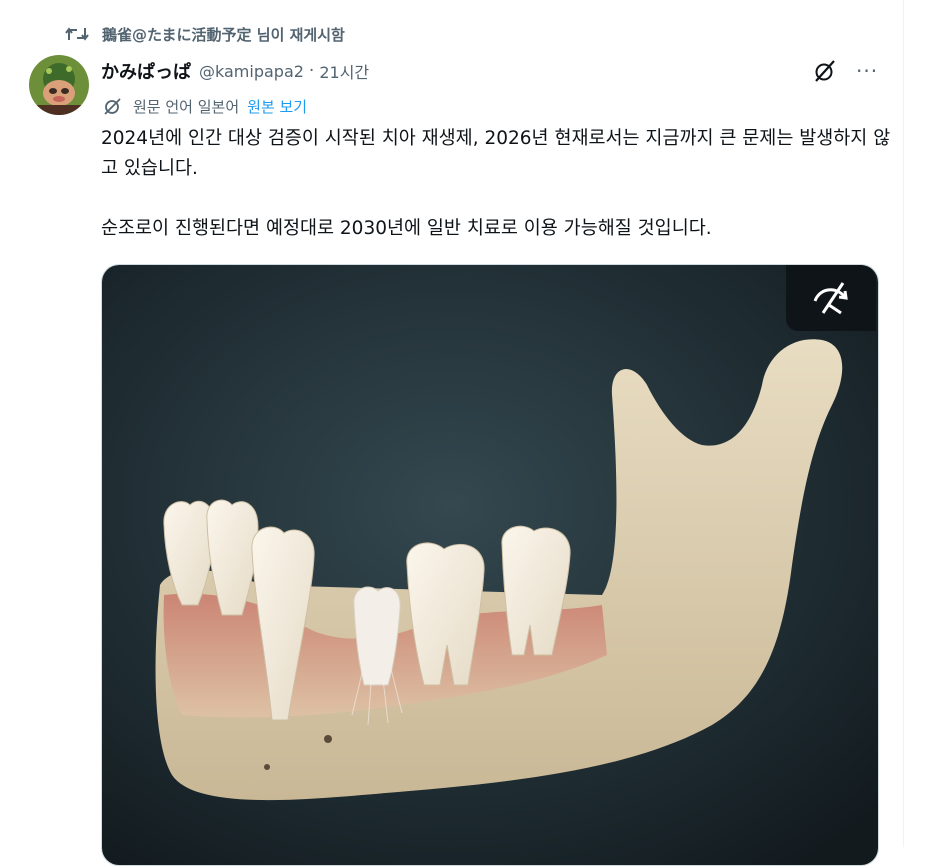 The height and width of the screenshot is (866, 950). I want to click on tweet-timestamp: 21시간, so click(344, 71).